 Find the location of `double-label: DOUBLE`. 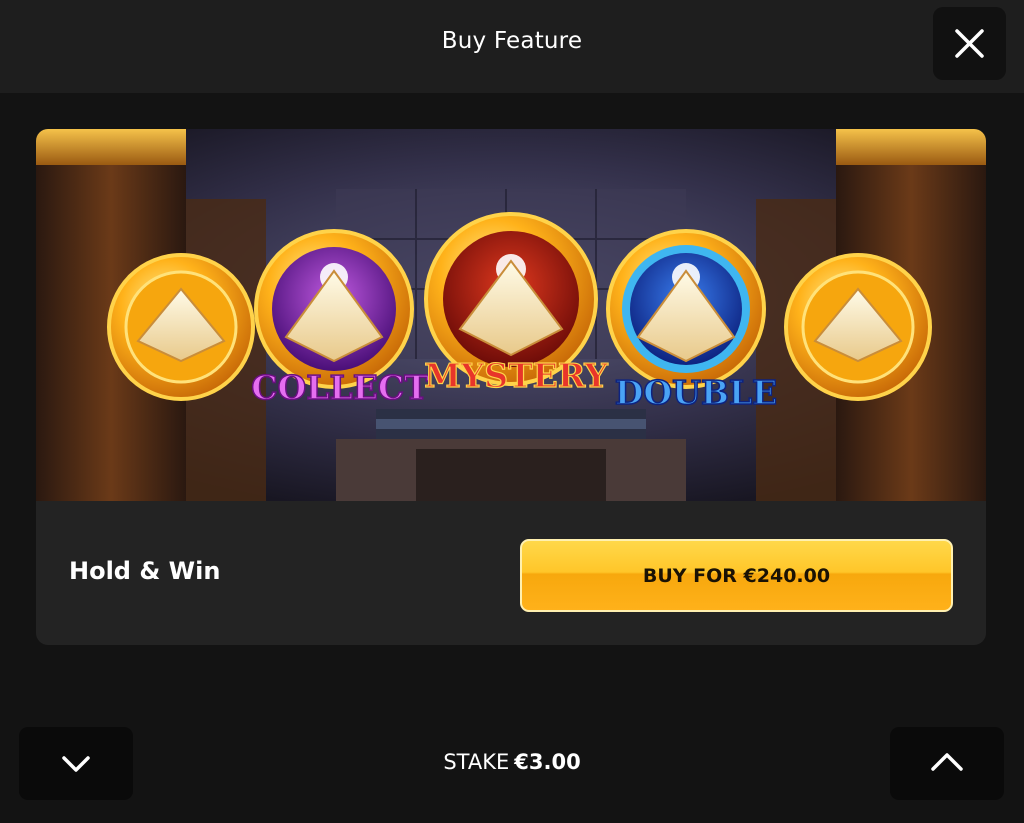

double-label: DOUBLE is located at coordinates (696, 392).